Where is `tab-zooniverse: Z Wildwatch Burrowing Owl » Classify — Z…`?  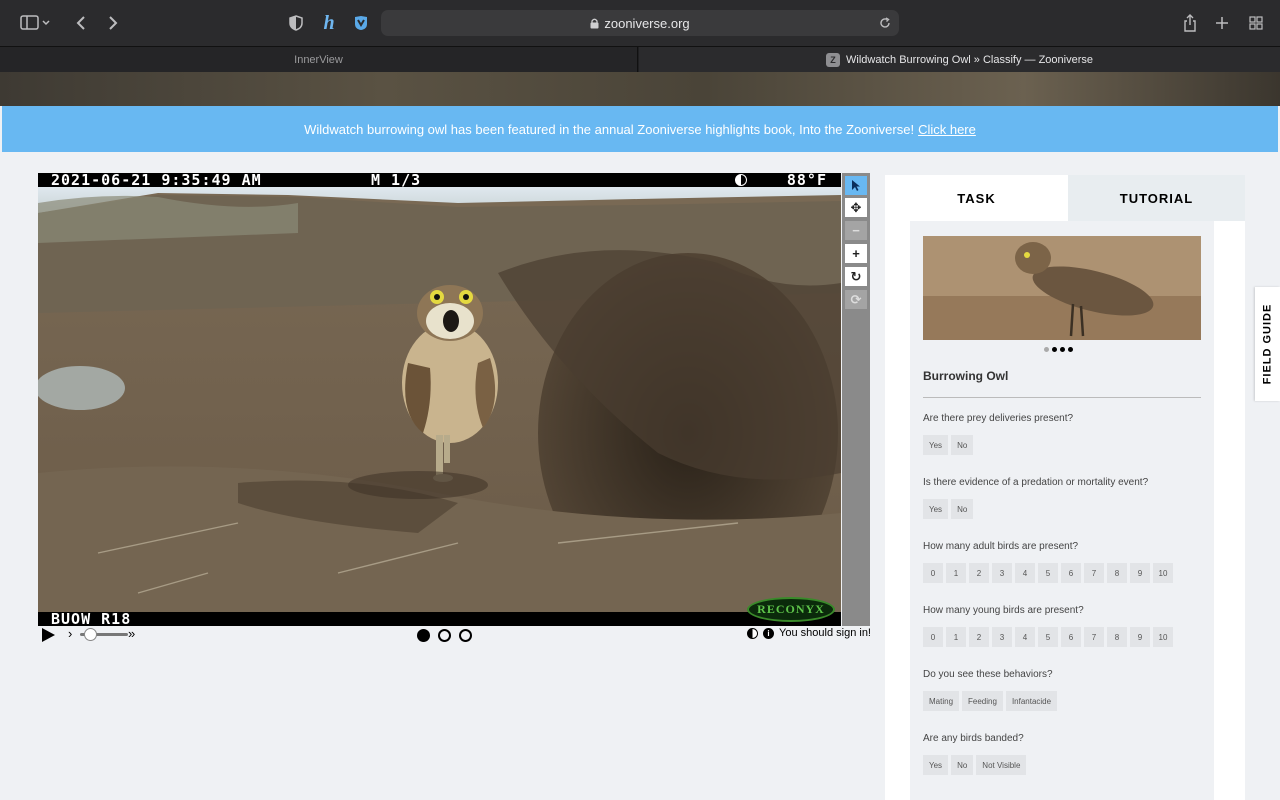 tab-zooniverse: Z Wildwatch Burrowing Owl » Classify — Z… is located at coordinates (959, 60).